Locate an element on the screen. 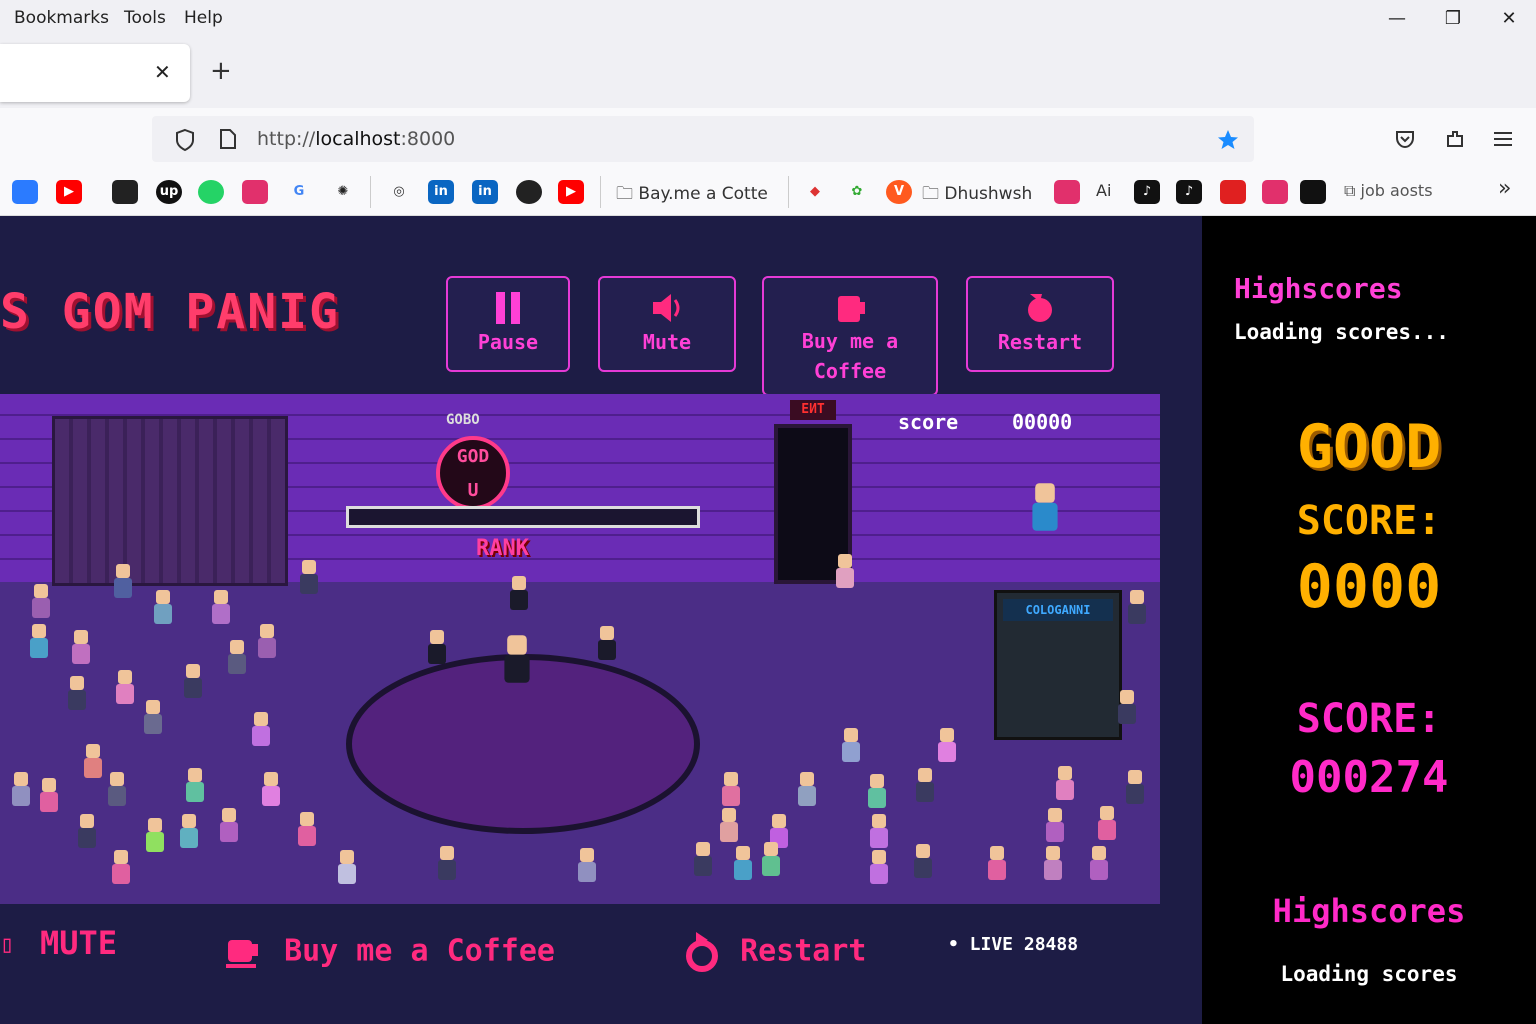 This screenshot has width=1536, height=1024. in-game-score-value: 00000 is located at coordinates (1042, 422).